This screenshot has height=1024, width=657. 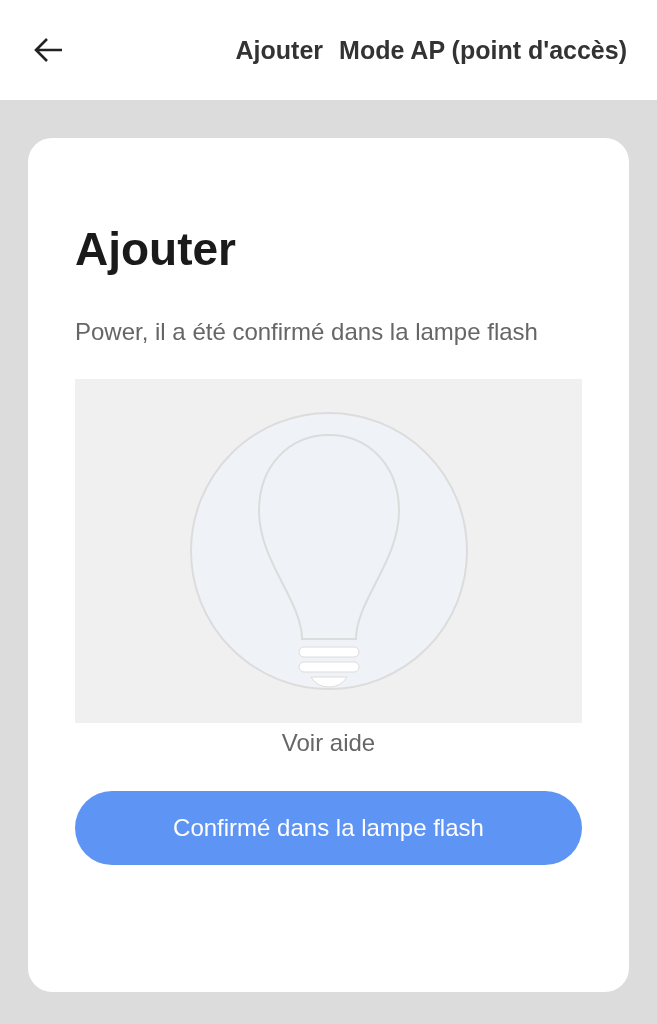 I want to click on screen-title: Ajouter, so click(x=279, y=50).